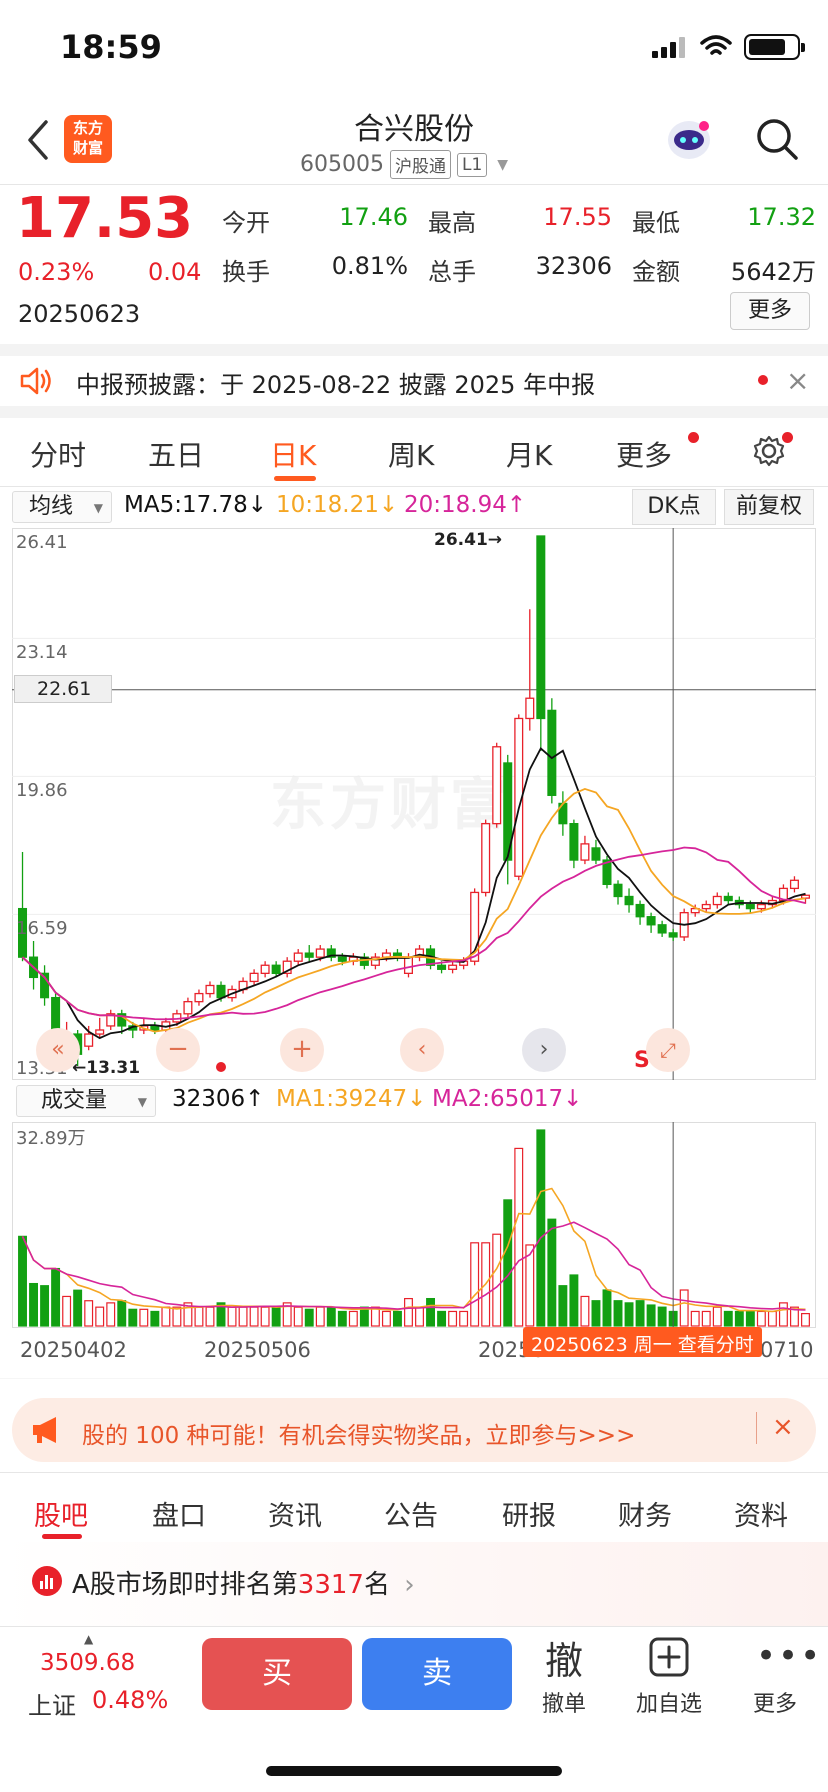 The height and width of the screenshot is (1792, 828). Describe the element at coordinates (42, 542) in the screenshot. I see `y-tick-label: 26.41` at that location.